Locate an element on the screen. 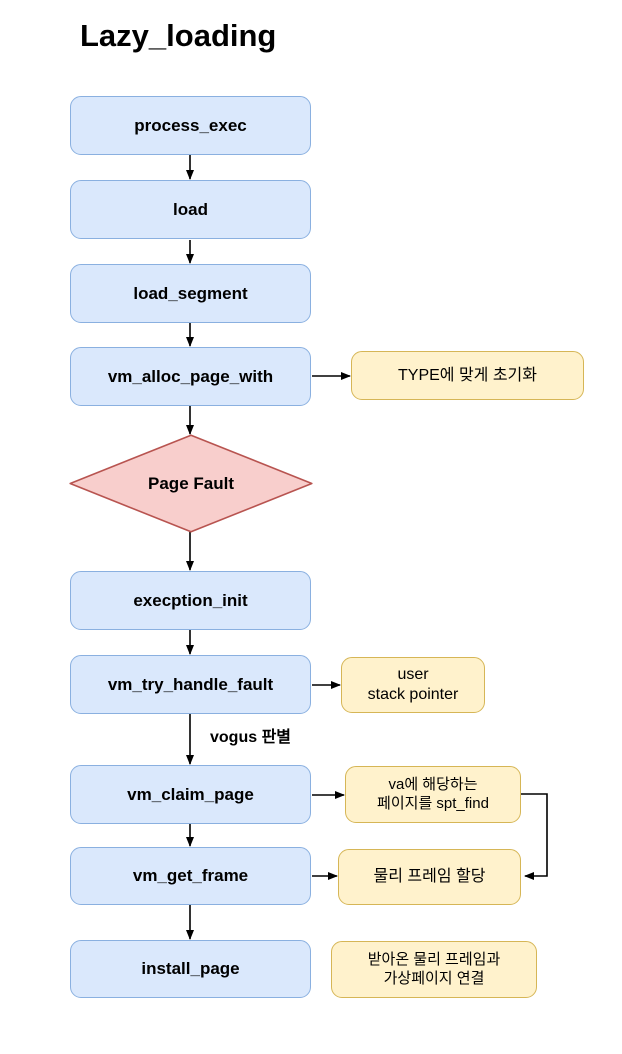 The height and width of the screenshot is (1054, 622). note-spt-find: va에 해당하는 페이지를 spt_find is located at coordinates (433, 794).